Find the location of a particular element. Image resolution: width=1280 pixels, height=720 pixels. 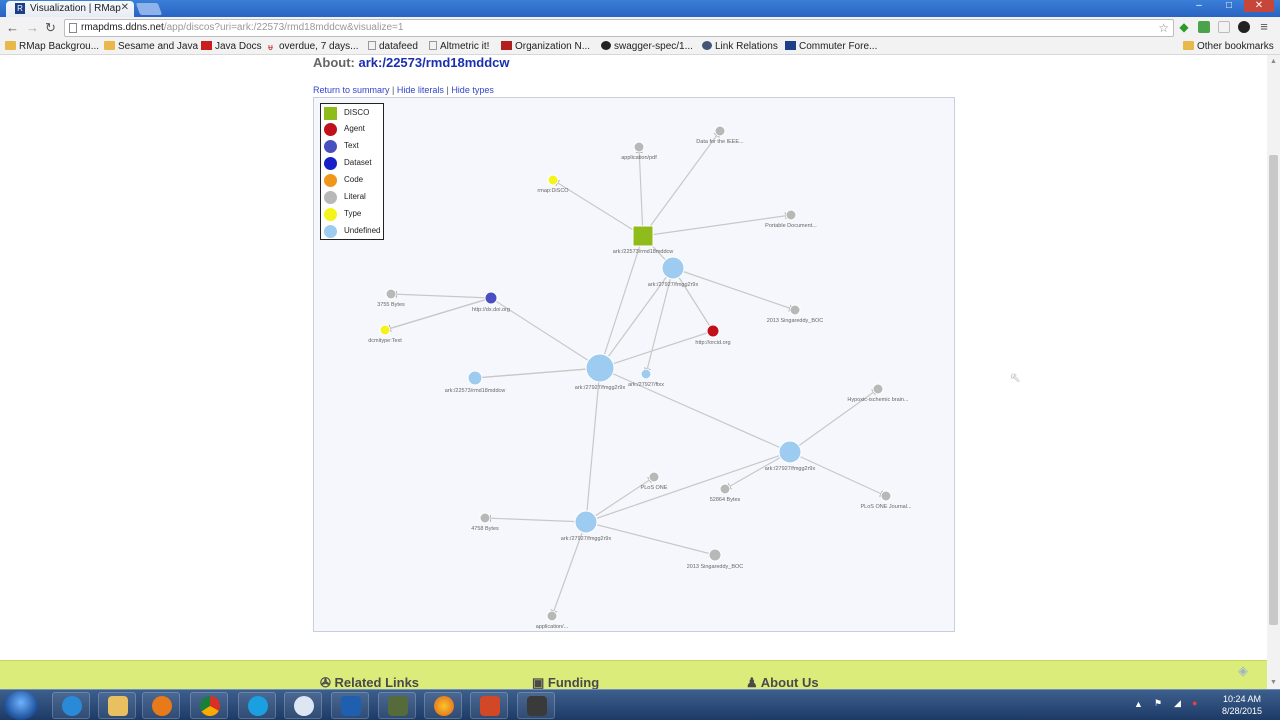

graph-node-undefined: ark:/22573/rmd18mddcw is located at coordinates (475, 382).